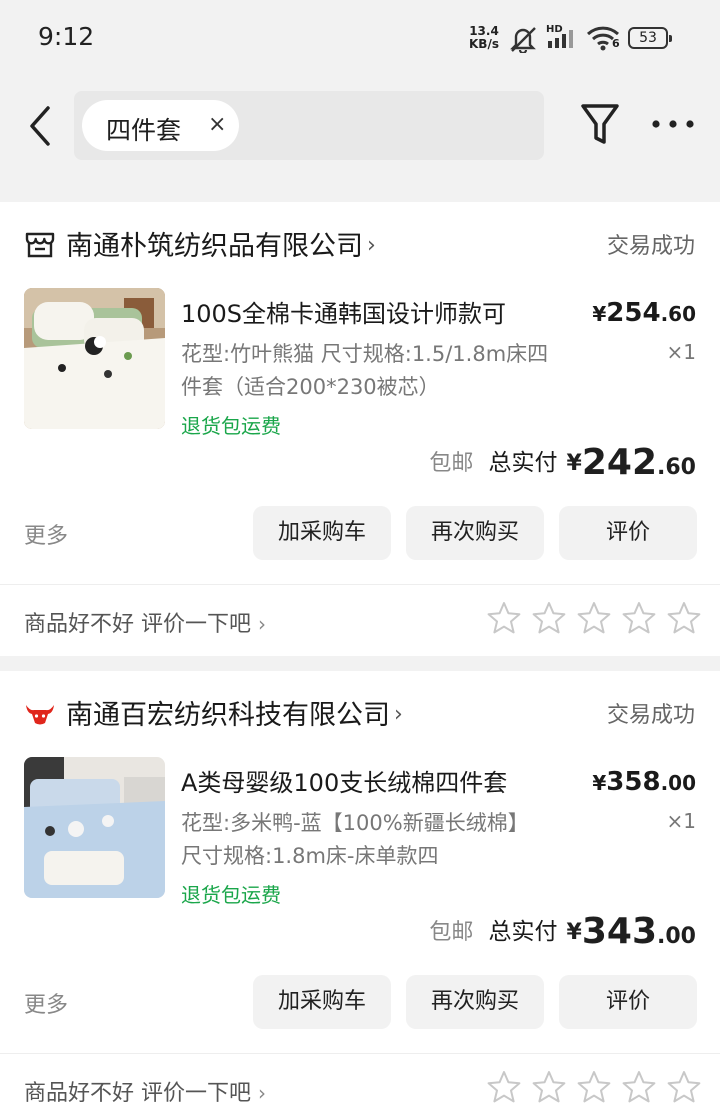  I want to click on search-bar: 四件套 ×, so click(309, 125).